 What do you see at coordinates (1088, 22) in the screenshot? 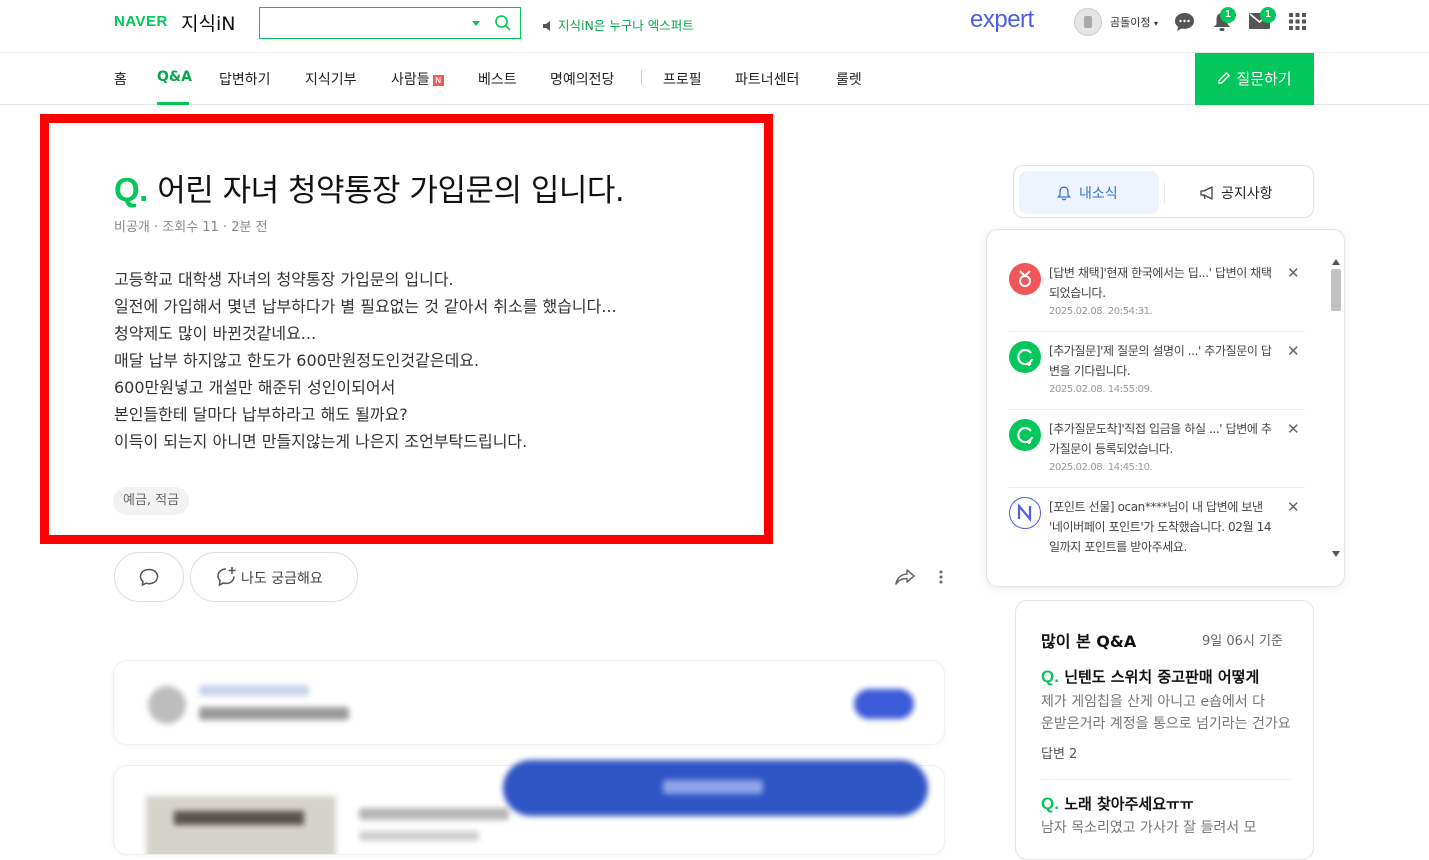
I see `avatar` at bounding box center [1088, 22].